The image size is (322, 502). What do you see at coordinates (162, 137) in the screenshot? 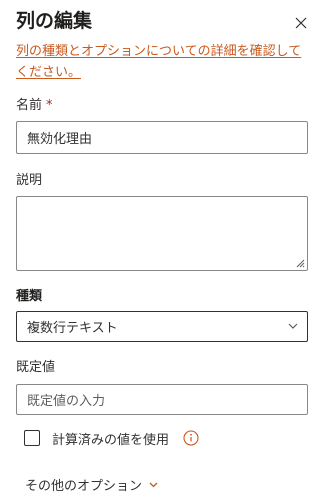
I see `name-input: 無効化理由` at bounding box center [162, 137].